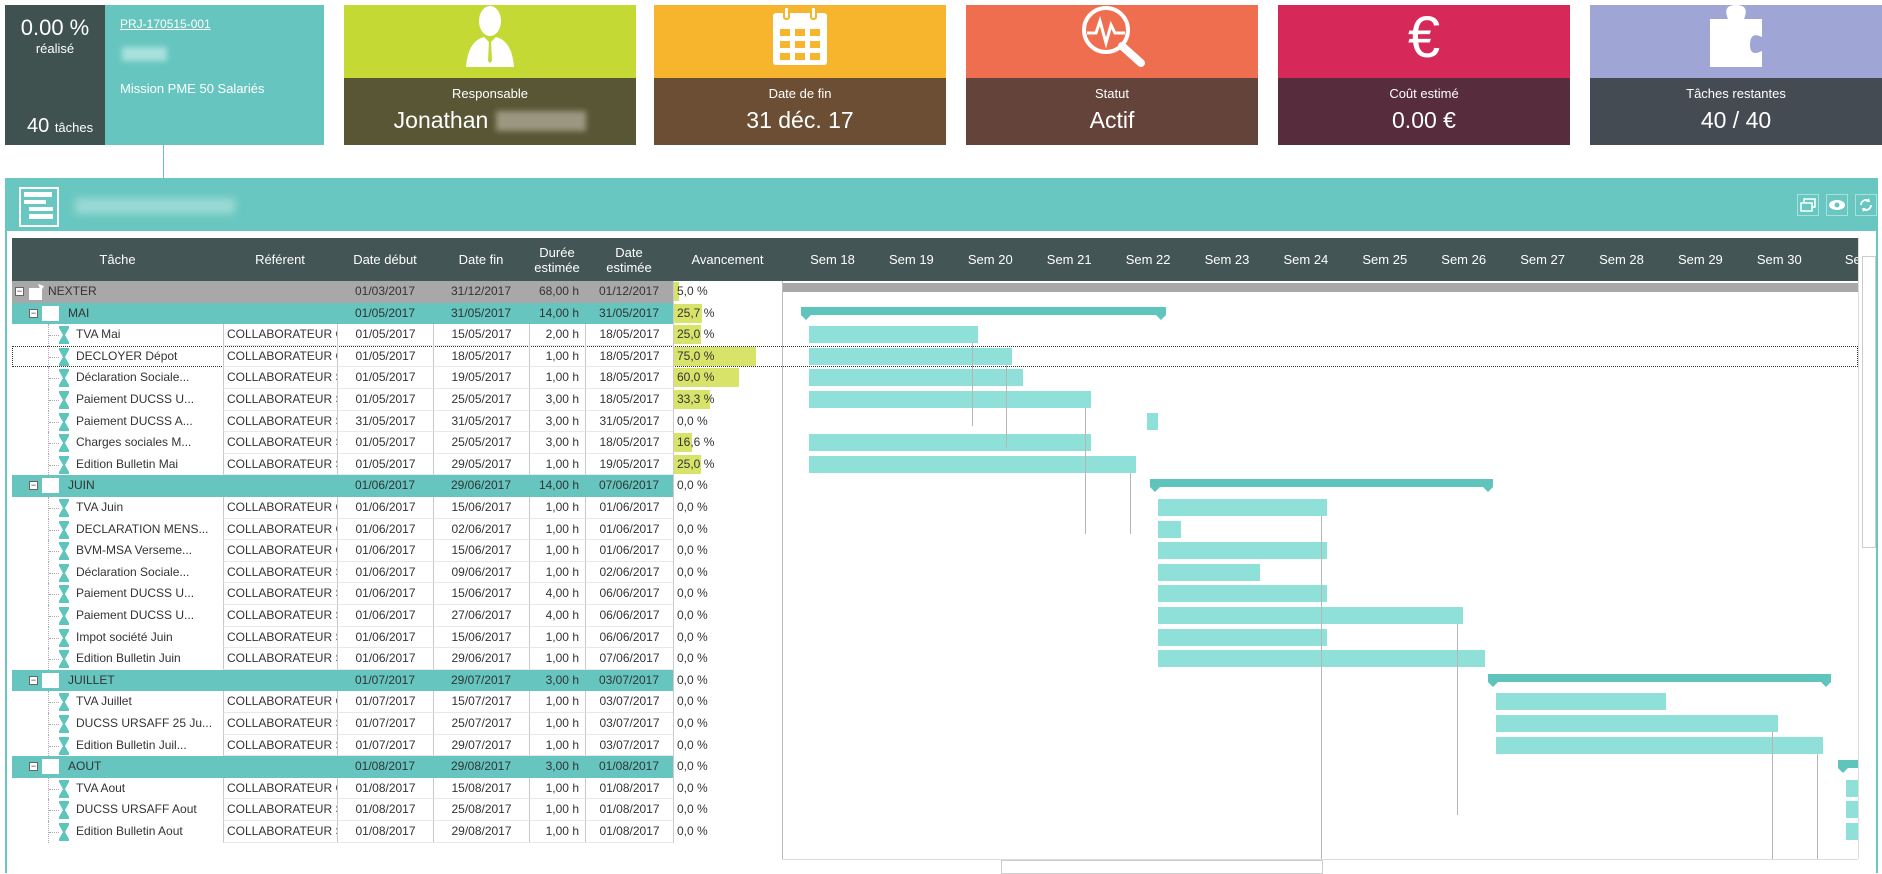 This screenshot has height=874, width=1882. Describe the element at coordinates (481, 259) in the screenshot. I see `column-header-3: Date fin` at that location.